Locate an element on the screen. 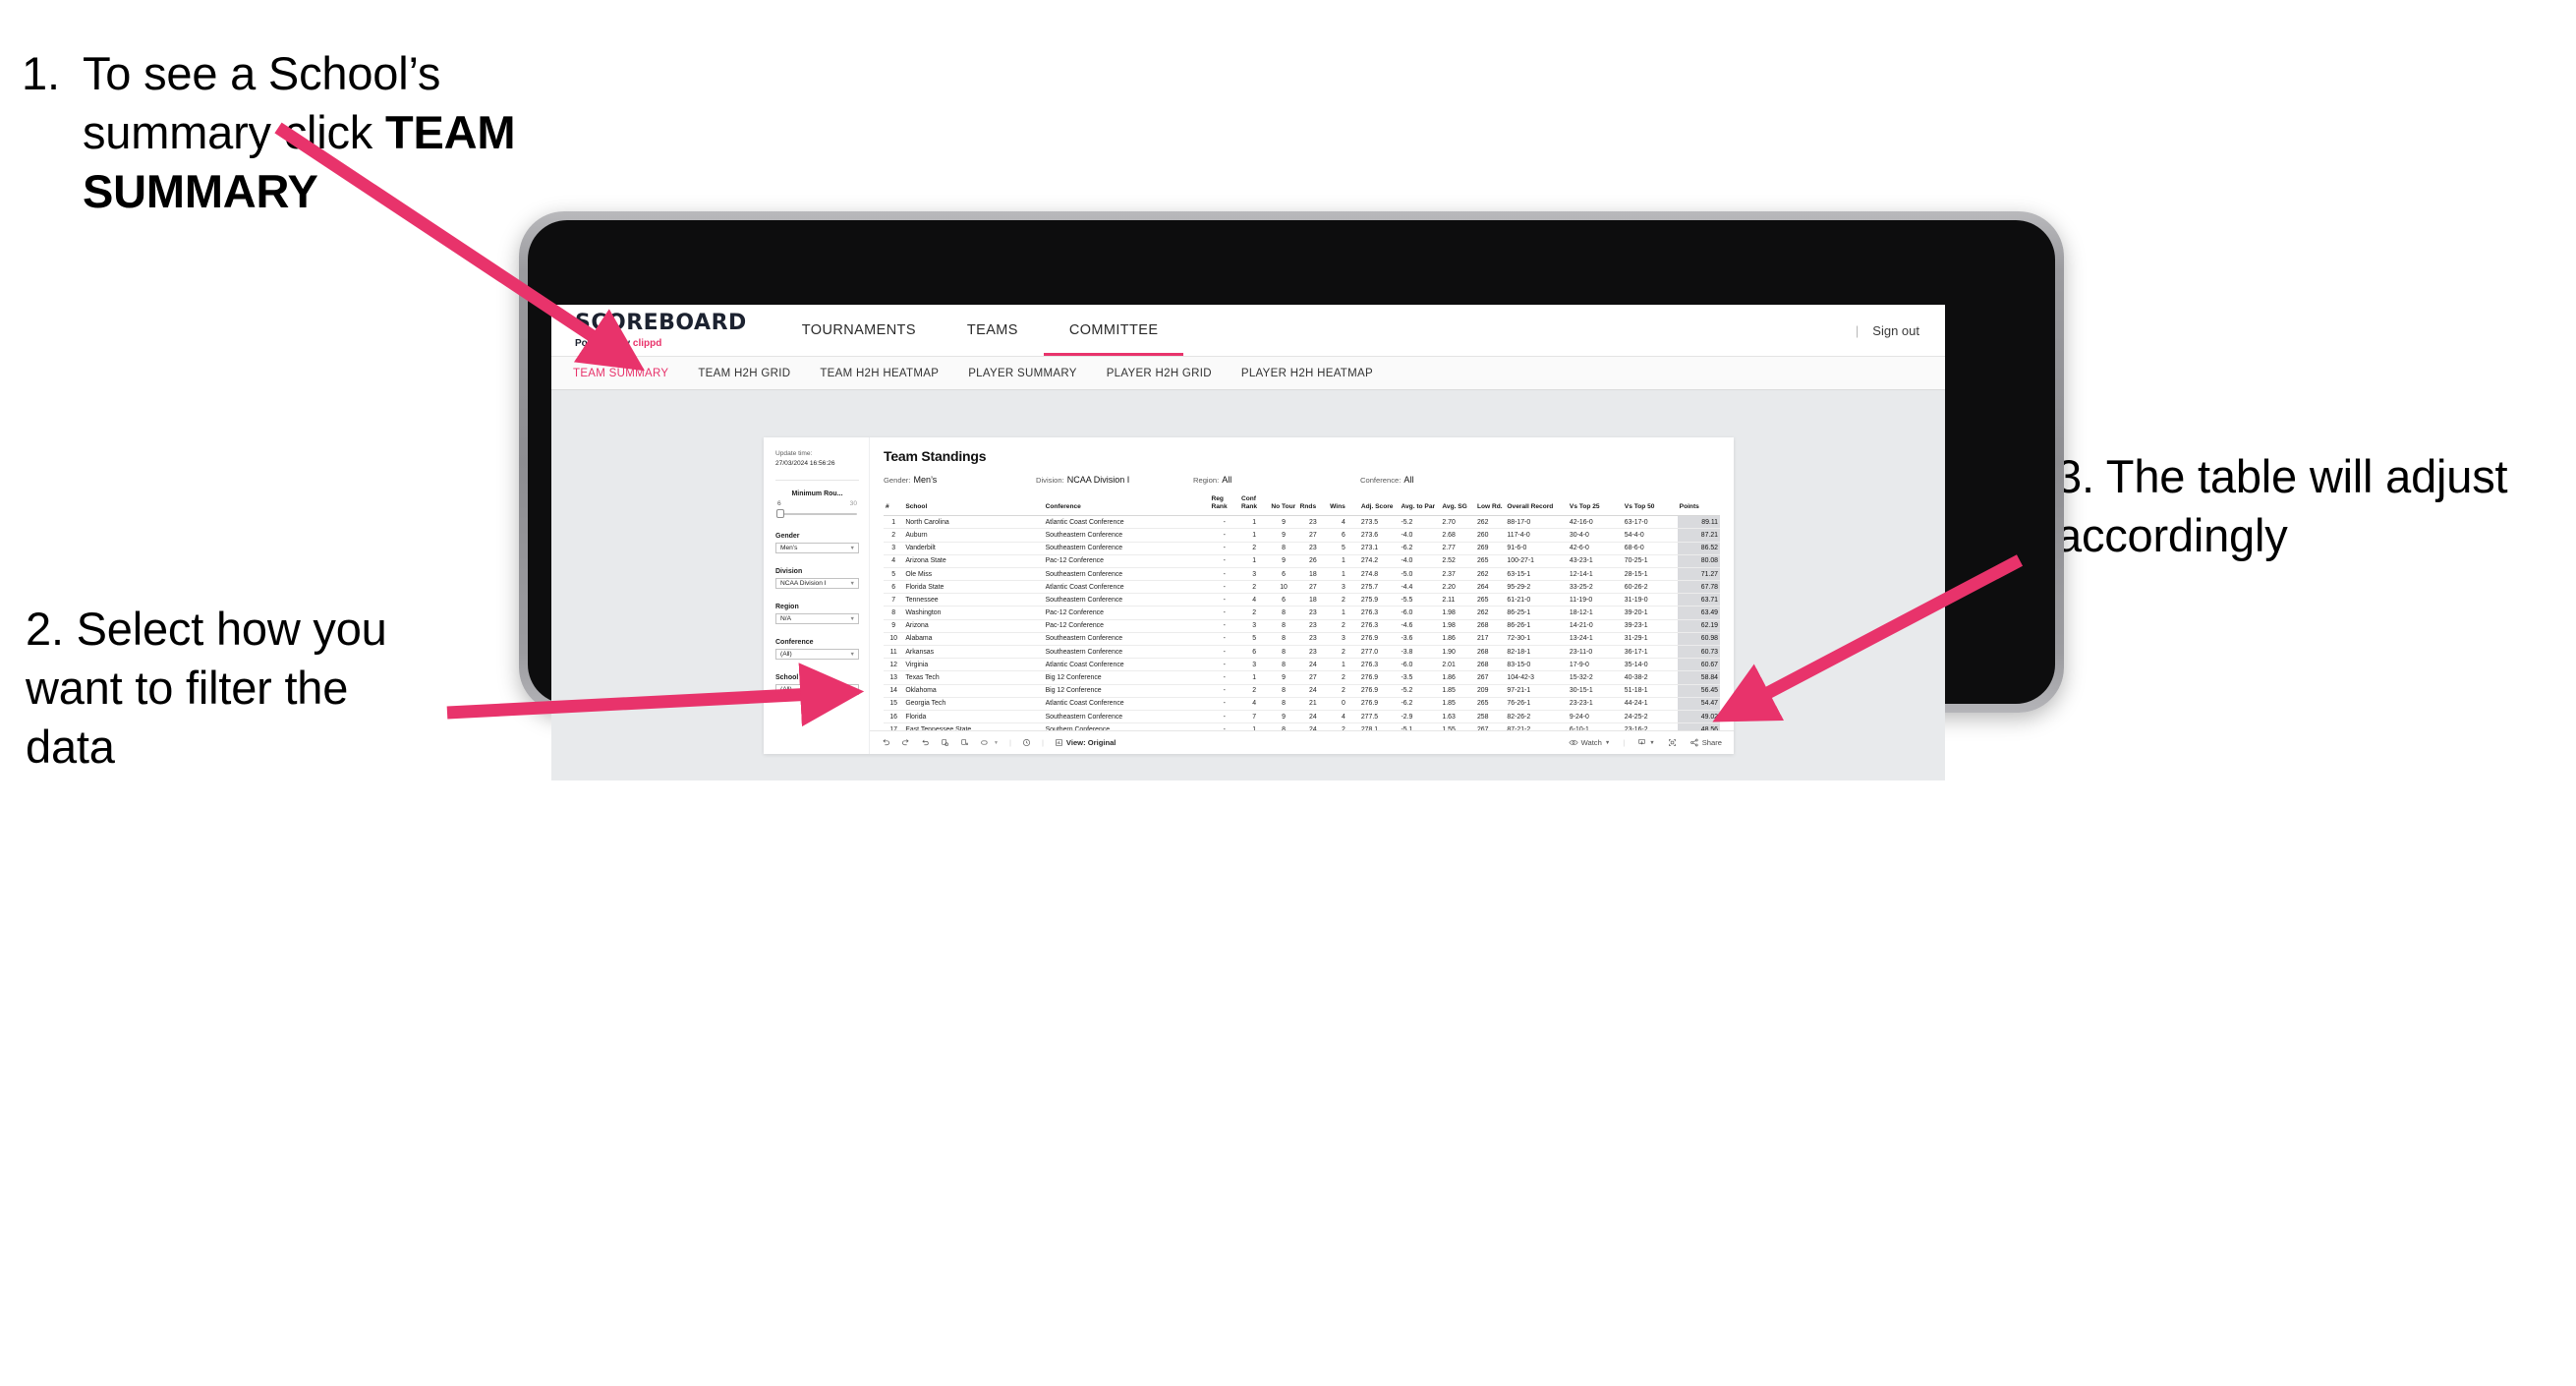 The image size is (2576, 1386). tab-player-summary: PLAYER SUMMARY is located at coordinates (1023, 374).